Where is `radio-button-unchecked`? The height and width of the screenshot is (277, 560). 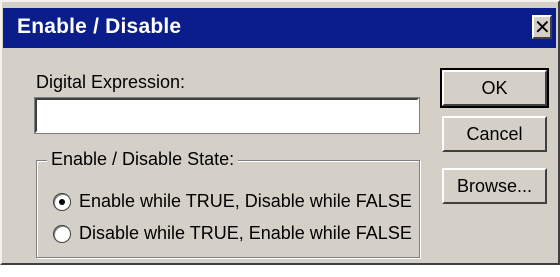 radio-button-unchecked is located at coordinates (62, 234).